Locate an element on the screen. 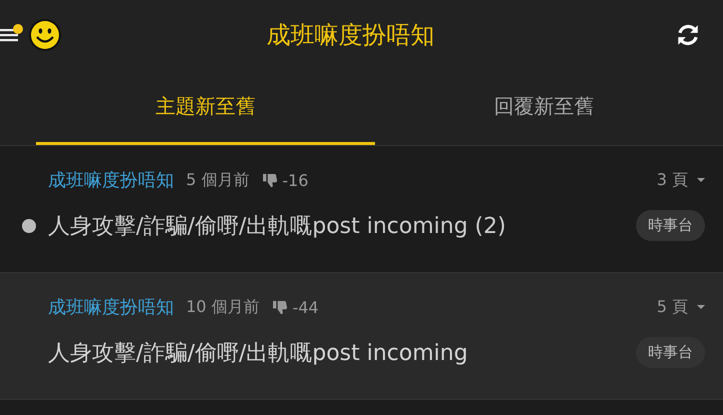  score-count: -16 is located at coordinates (295, 180).